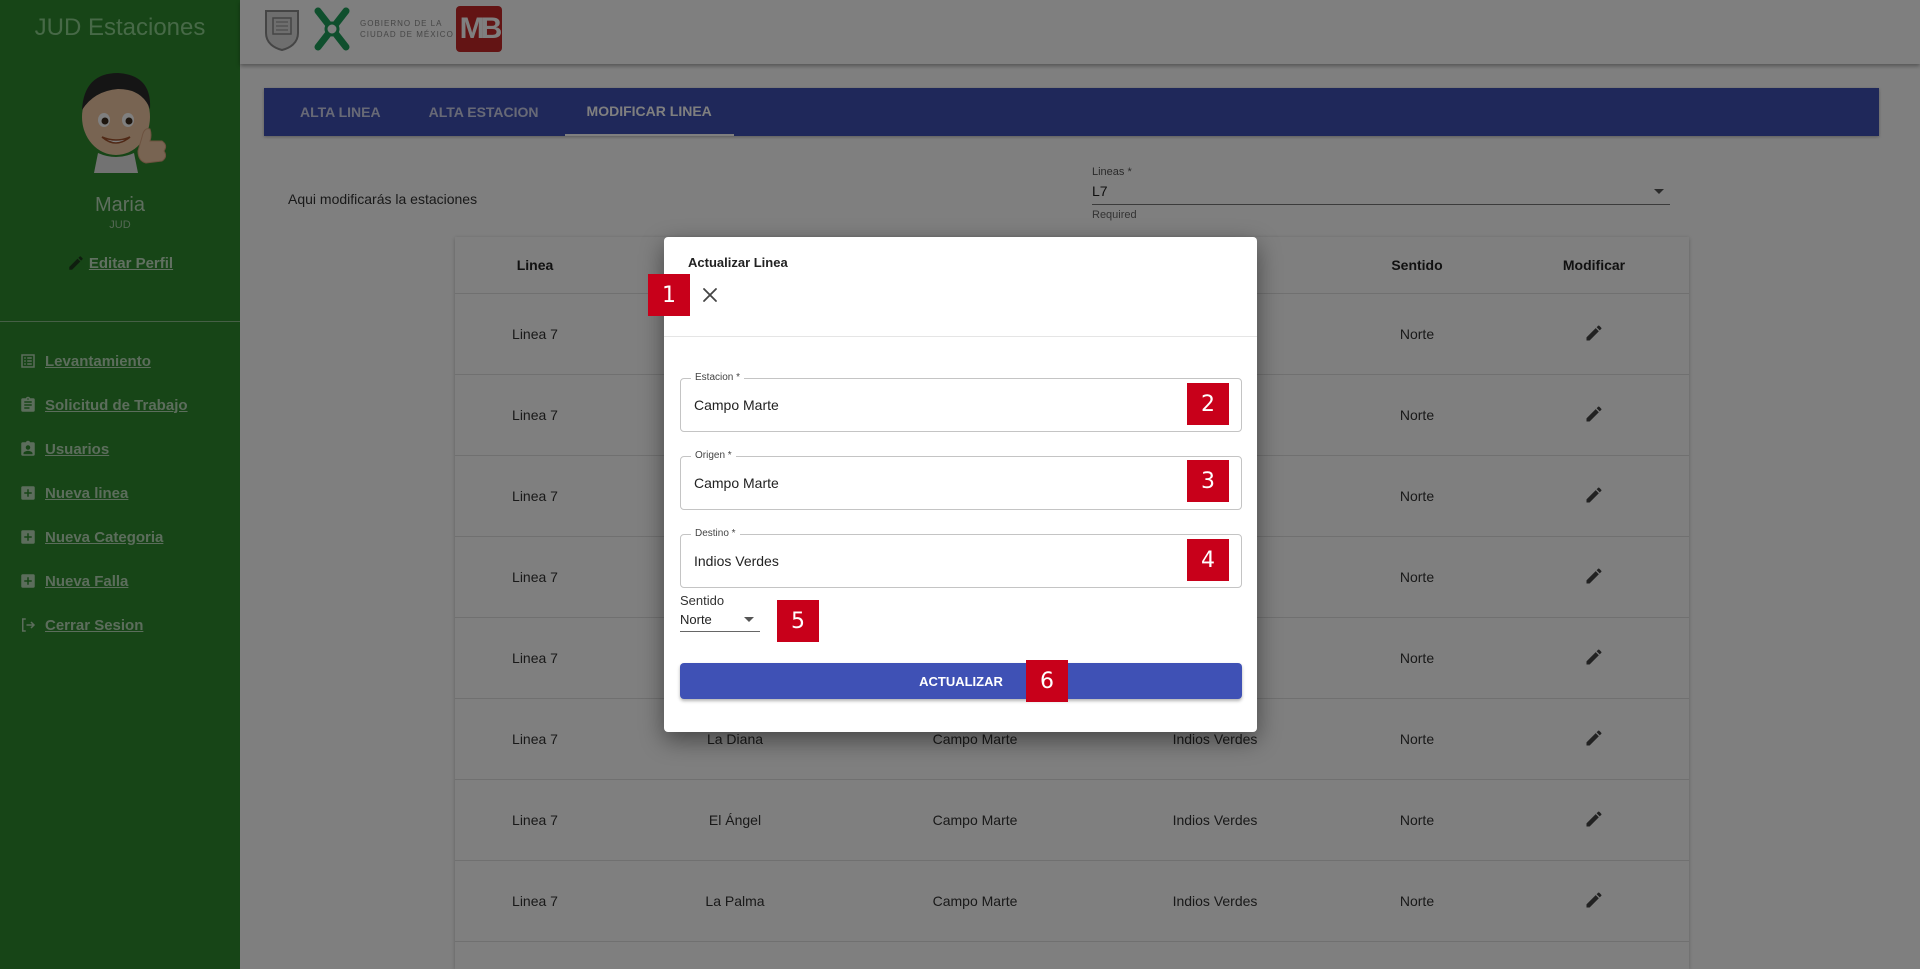 The width and height of the screenshot is (1920, 969). Describe the element at coordinates (961, 681) in the screenshot. I see `update-button: ACTUALIZAR` at that location.